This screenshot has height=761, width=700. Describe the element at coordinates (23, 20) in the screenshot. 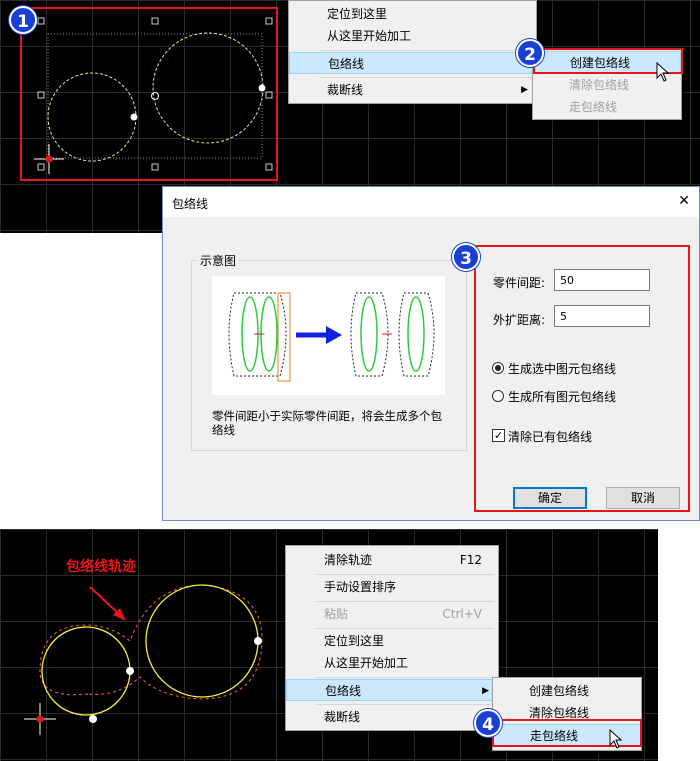

I see `step-badge-1: 1` at that location.